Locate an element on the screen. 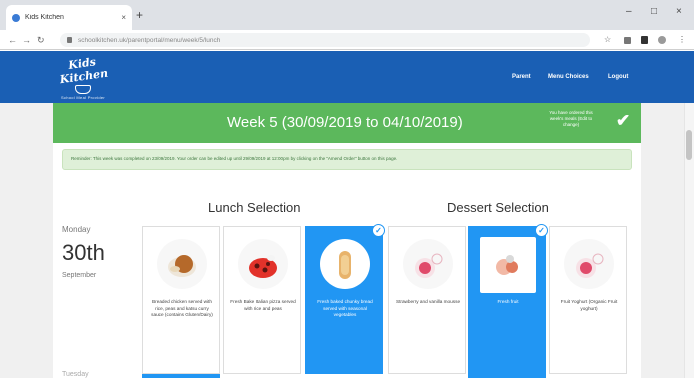  browser-tab-bar: Kids Kitchen × + – □ × is located at coordinates (347, 15).